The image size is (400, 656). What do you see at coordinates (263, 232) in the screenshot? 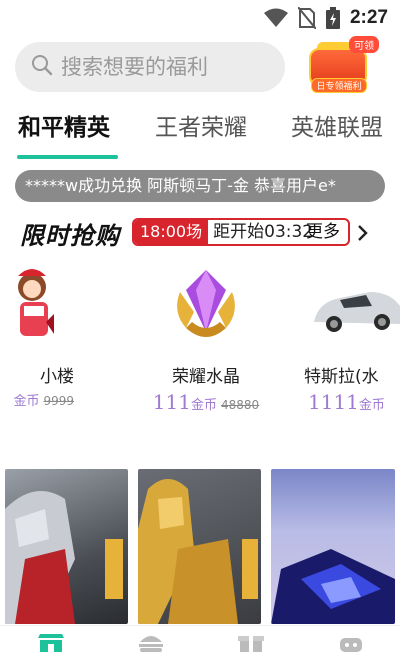
I see `session-countdown: 距开始03:32` at bounding box center [263, 232].